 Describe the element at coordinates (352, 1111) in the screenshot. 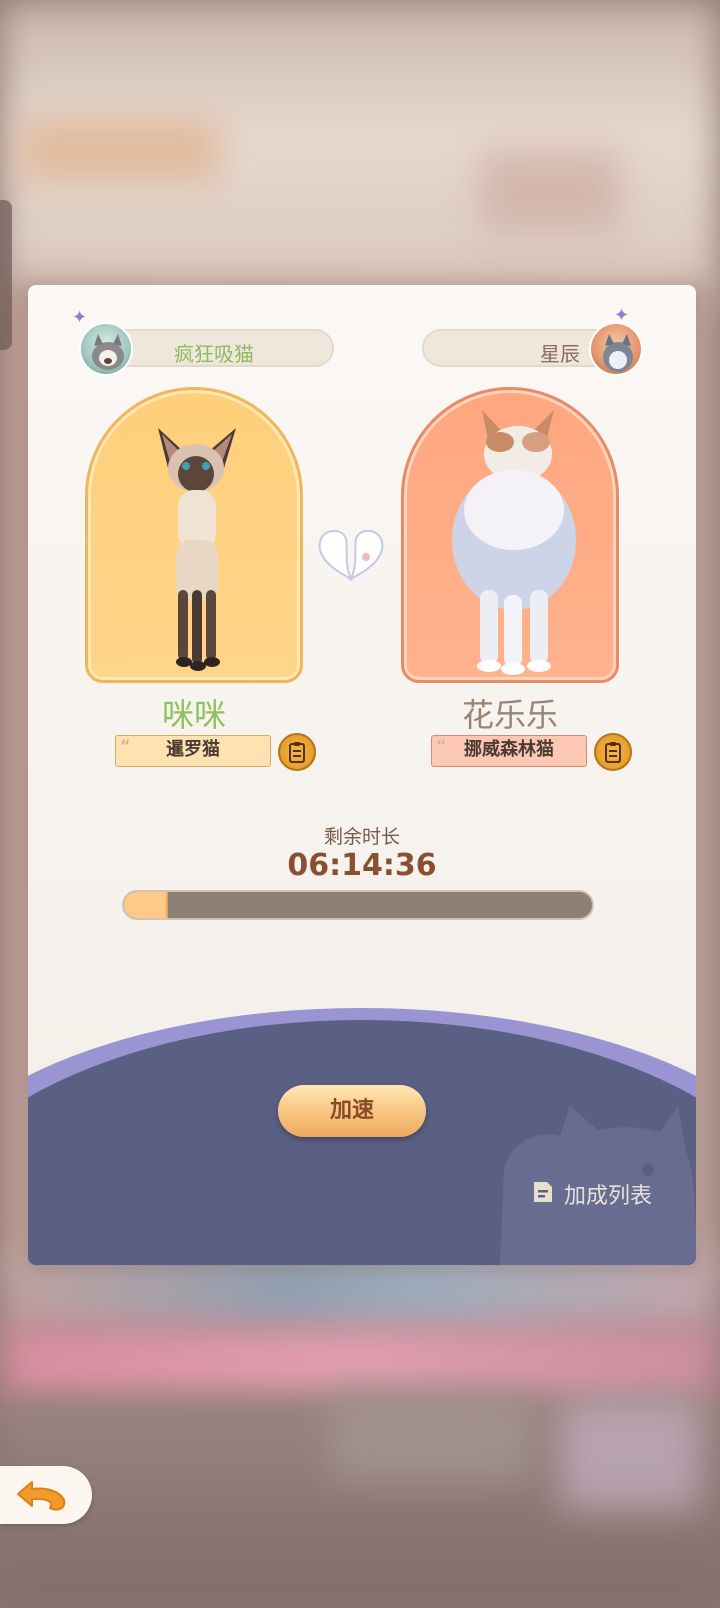

I see `speed-up-button: 加速` at that location.